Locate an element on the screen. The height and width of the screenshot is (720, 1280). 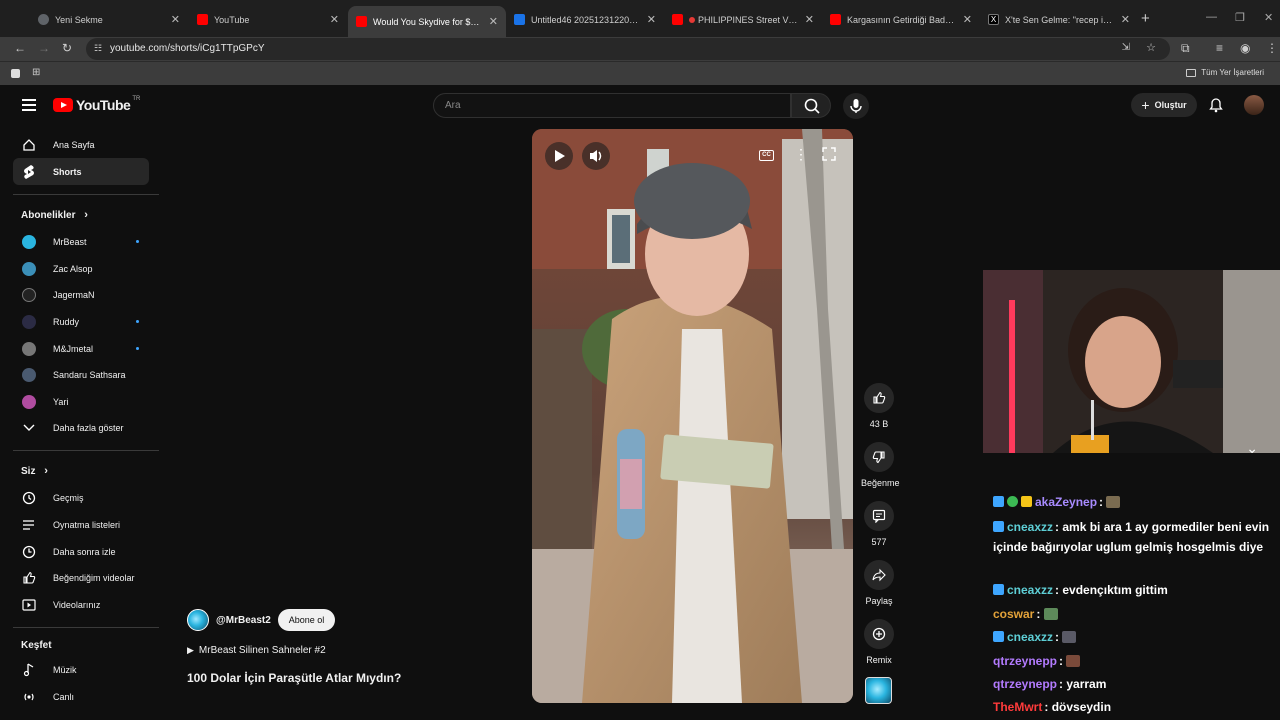
tab-untitled: Untitled46 20251231220420 h ✕ is located at coordinates (585, 19).